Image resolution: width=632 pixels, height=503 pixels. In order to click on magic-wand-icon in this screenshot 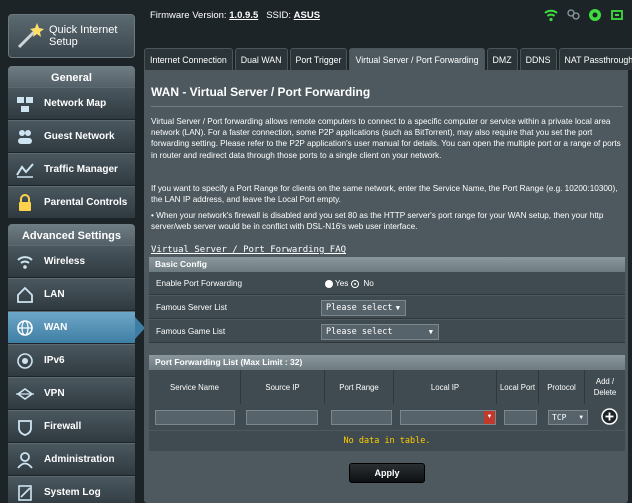, I will do `click(30, 36)`.